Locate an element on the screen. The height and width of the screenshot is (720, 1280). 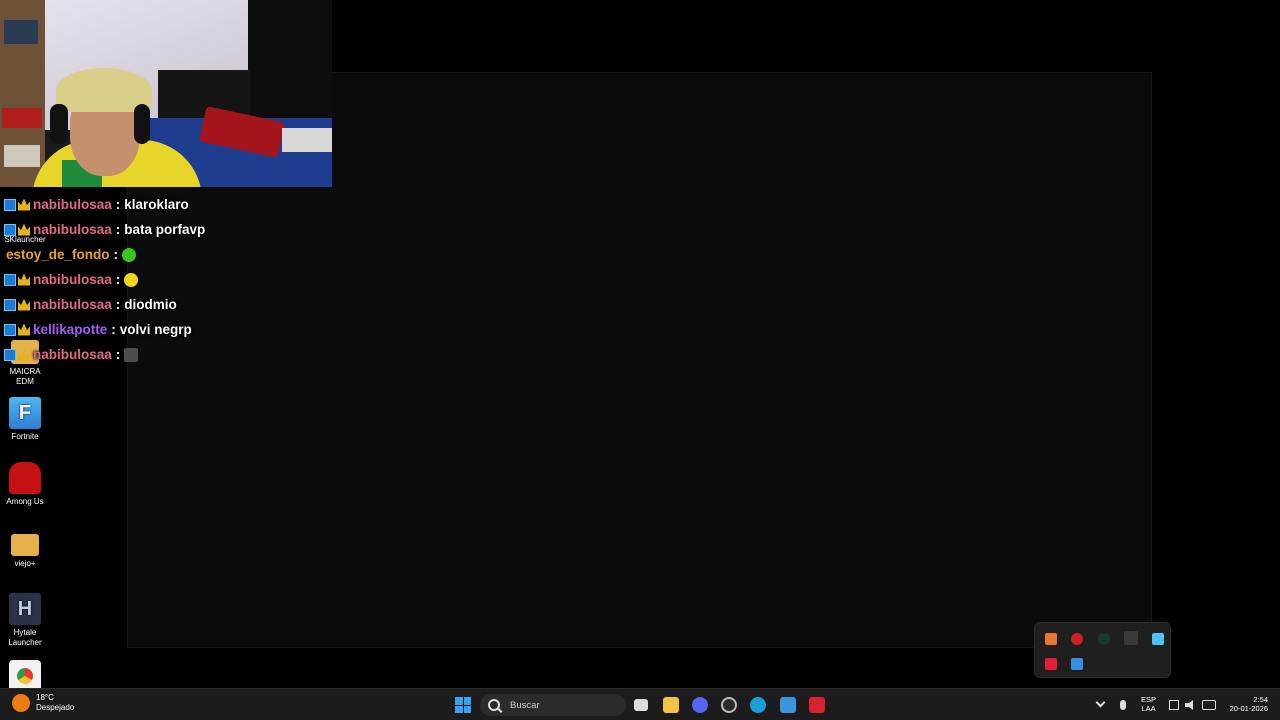
battery-icon is located at coordinates (1209, 705).